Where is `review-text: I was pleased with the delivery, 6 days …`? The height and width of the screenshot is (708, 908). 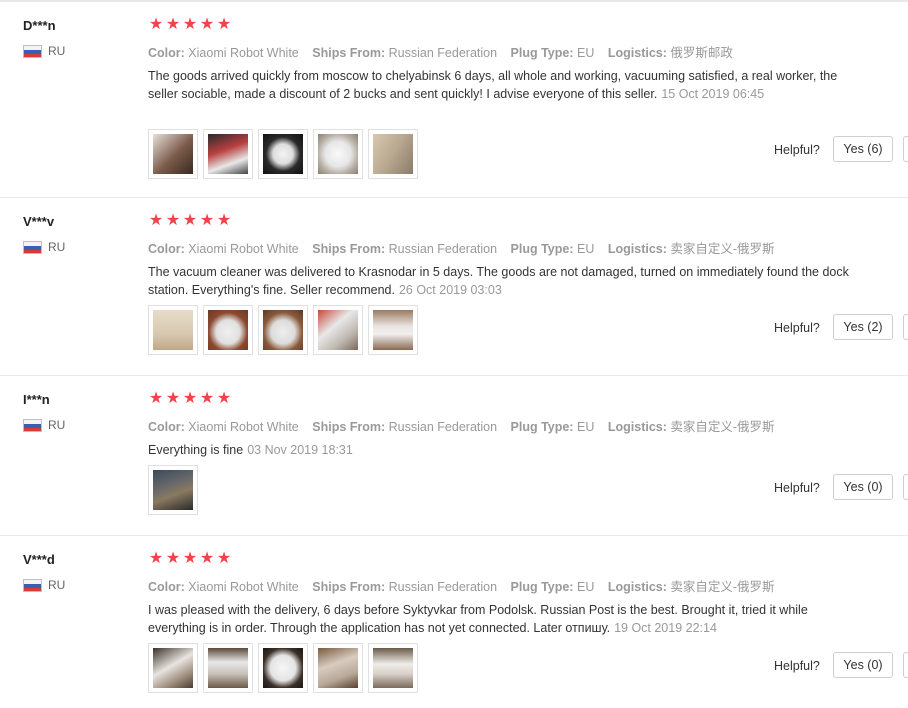 review-text: I was pleased with the delivery, 6 days … is located at coordinates (505, 619).